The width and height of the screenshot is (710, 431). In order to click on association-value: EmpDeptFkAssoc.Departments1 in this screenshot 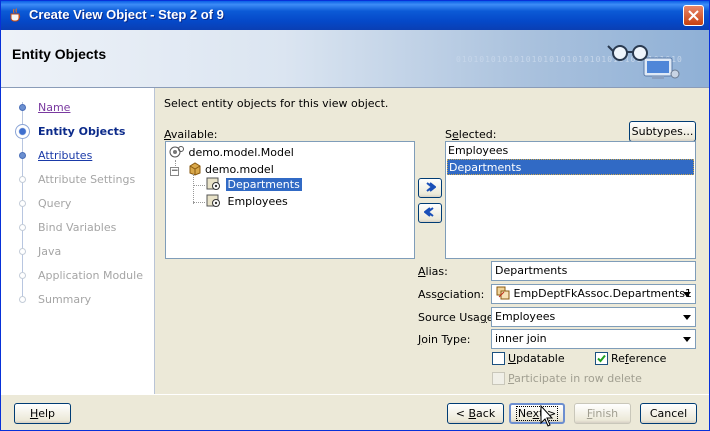, I will do `click(602, 293)`.